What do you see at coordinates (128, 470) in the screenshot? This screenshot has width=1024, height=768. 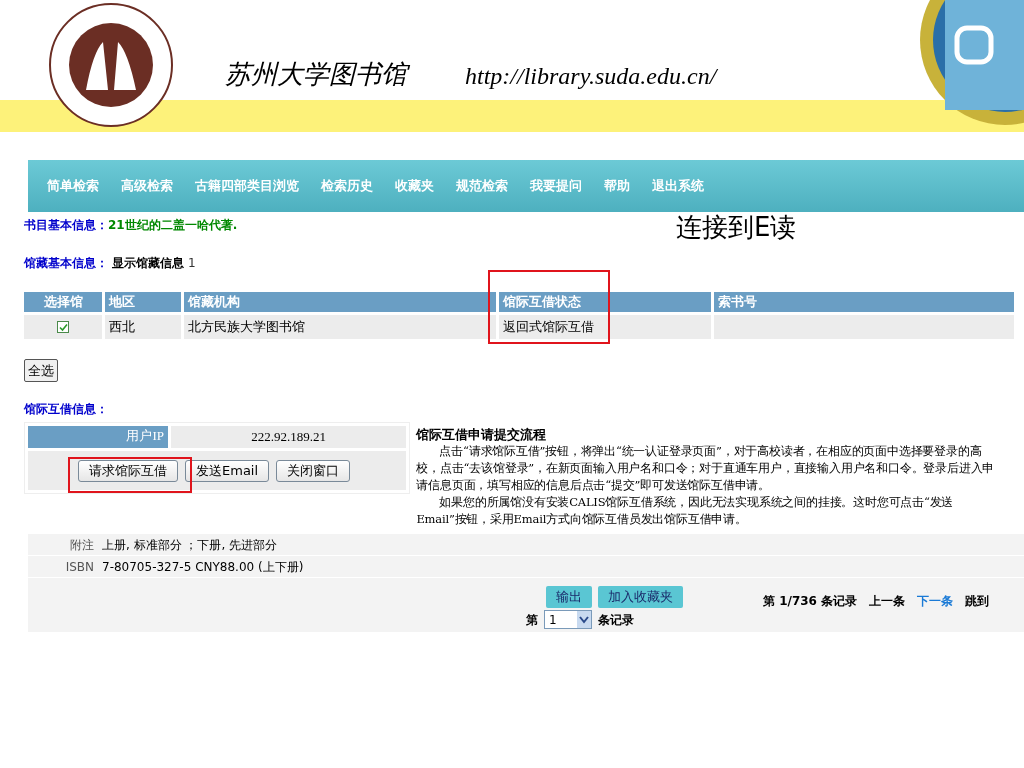 I see `action-button: 请求馆际互借` at bounding box center [128, 470].